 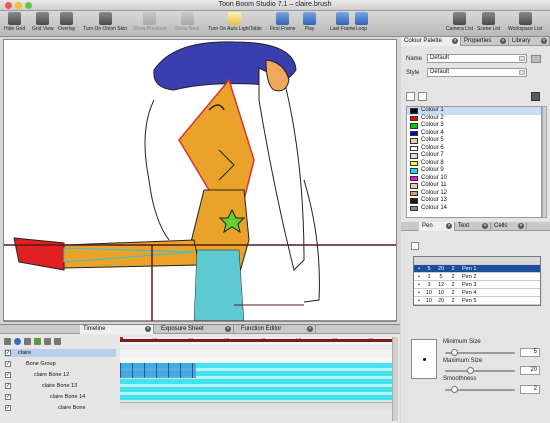 I want to click on add-colour-icon, so click(x=410, y=96).